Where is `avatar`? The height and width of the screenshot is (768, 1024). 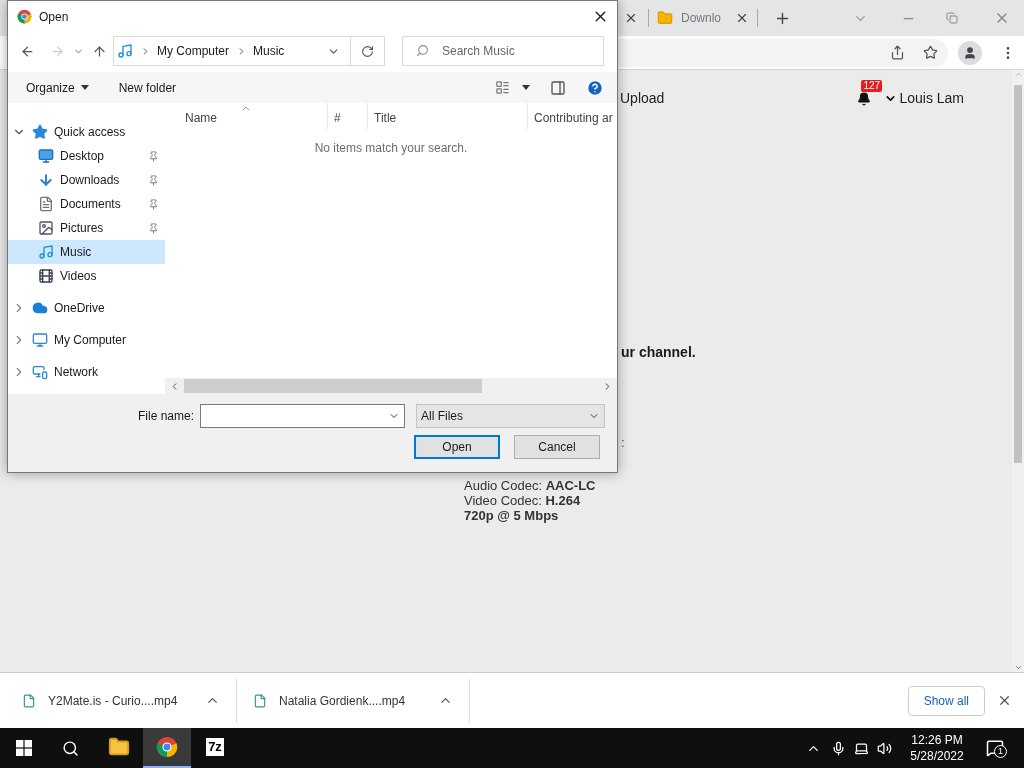 avatar is located at coordinates (970, 52).